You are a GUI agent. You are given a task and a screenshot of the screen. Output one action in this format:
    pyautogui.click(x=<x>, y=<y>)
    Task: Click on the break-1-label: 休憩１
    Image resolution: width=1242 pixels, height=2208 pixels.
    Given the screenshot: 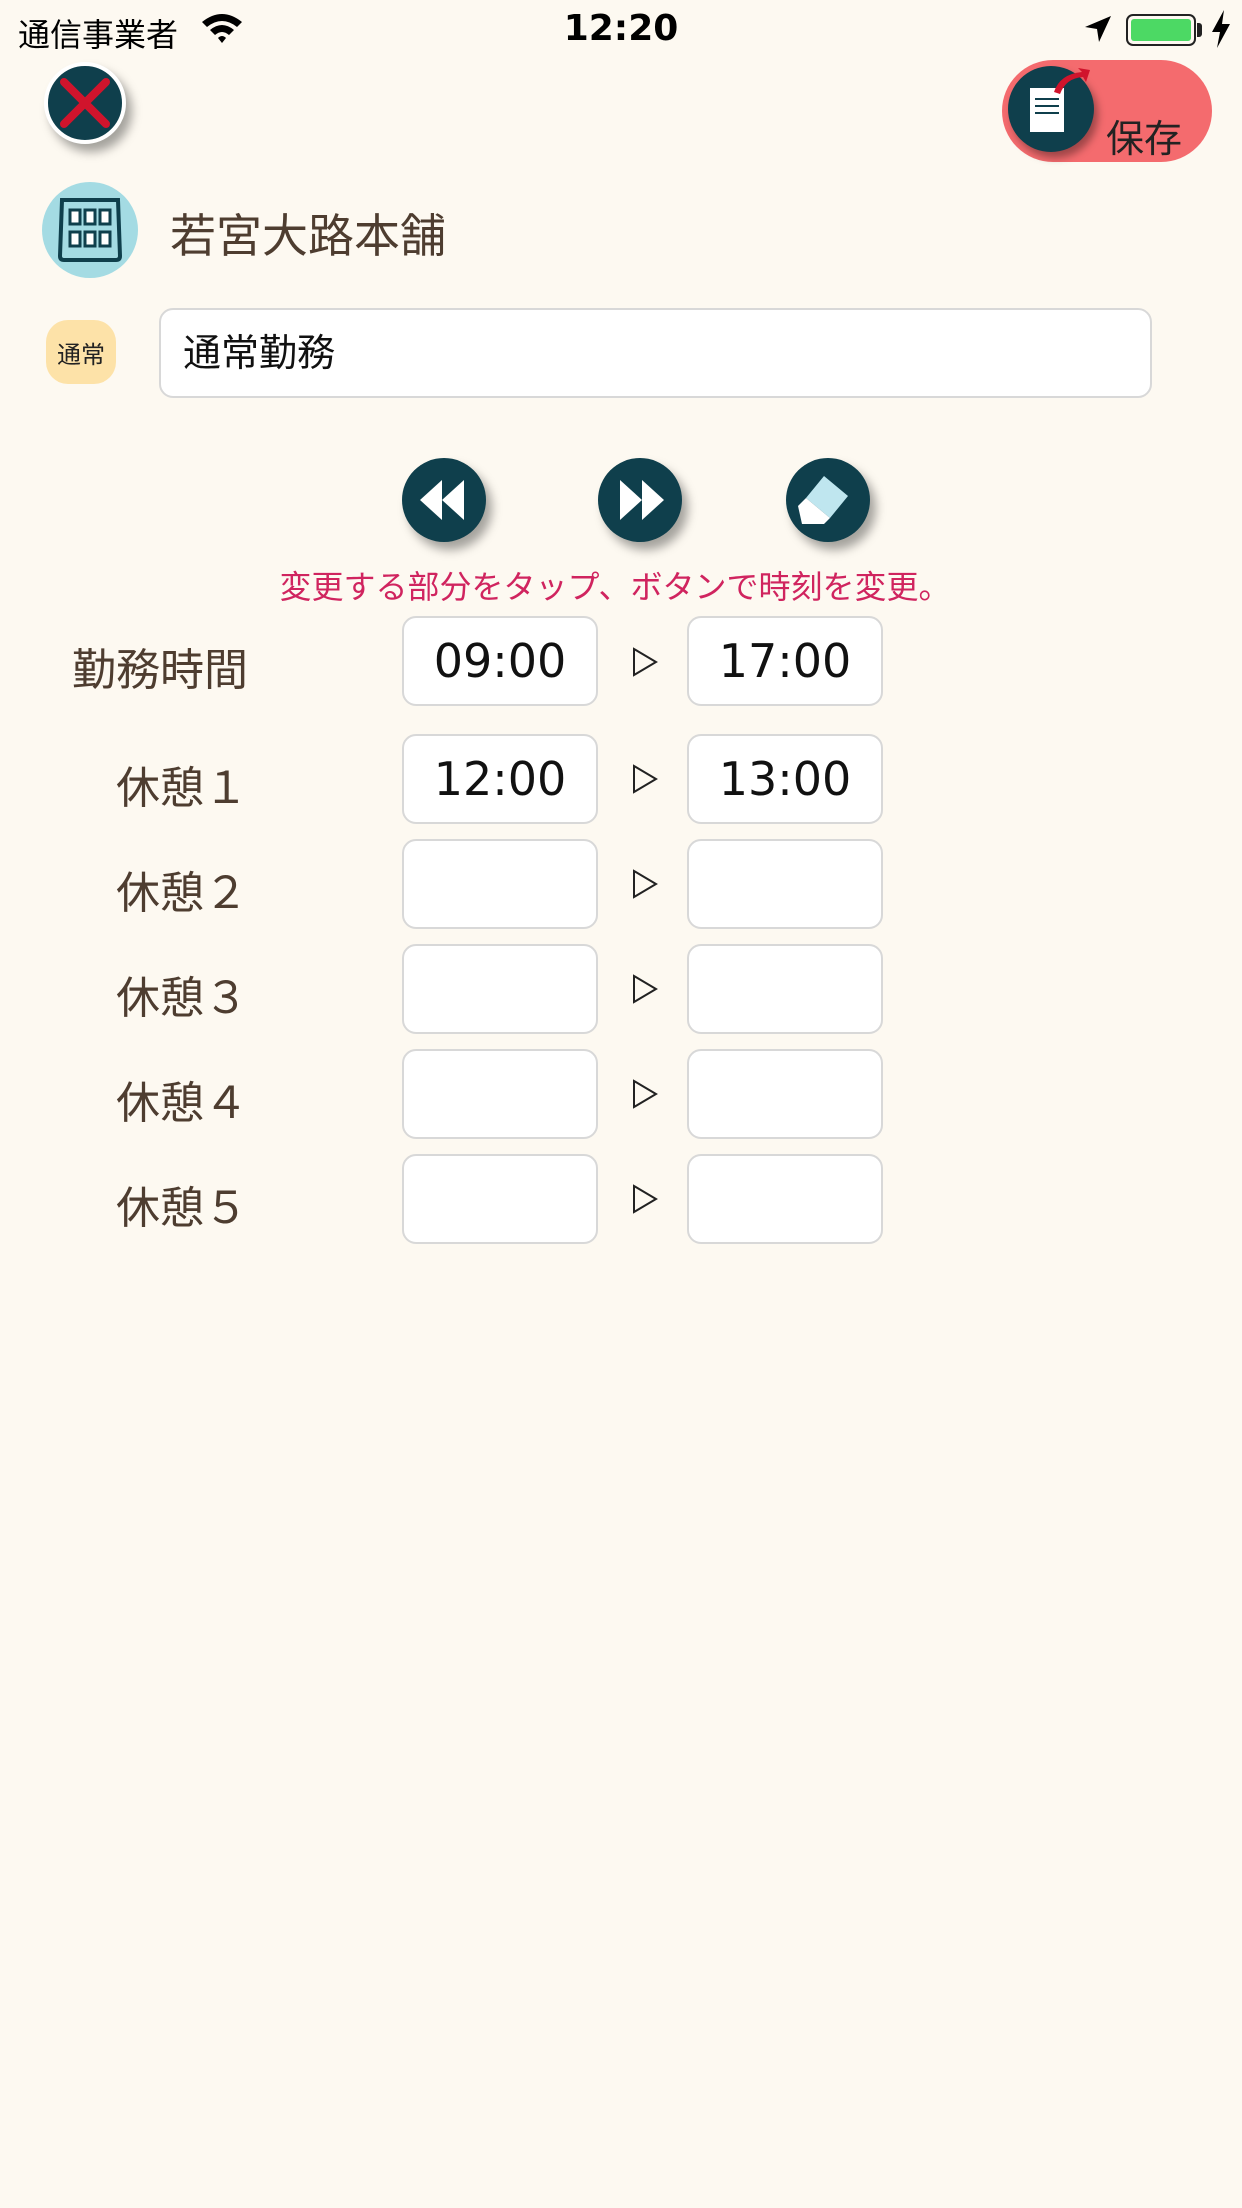 What is the action you would take?
    pyautogui.click(x=182, y=788)
    